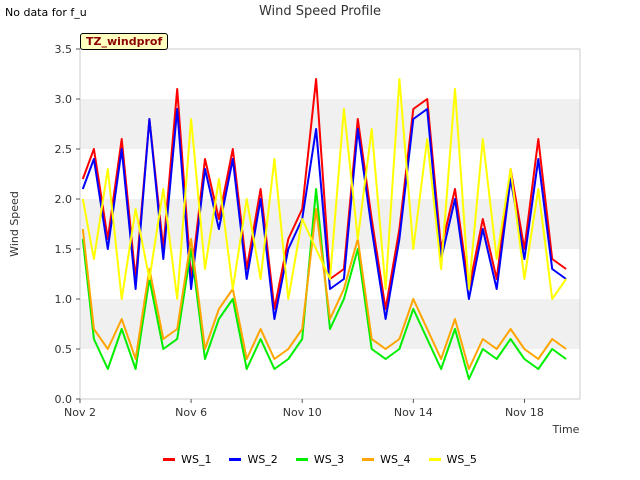 The width and height of the screenshot is (640, 480). What do you see at coordinates (80, 412) in the screenshot?
I see `x-tick-label: Nov 2` at bounding box center [80, 412].